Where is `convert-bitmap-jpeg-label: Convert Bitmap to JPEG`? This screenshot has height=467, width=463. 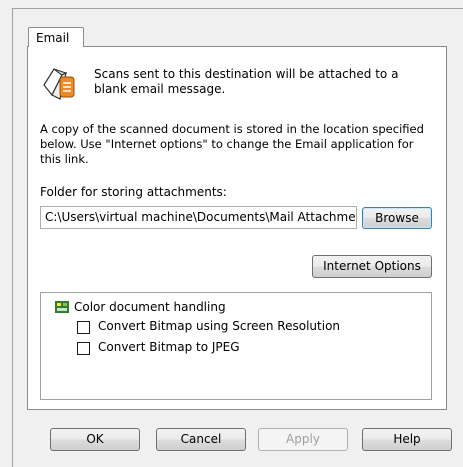
convert-bitmap-jpeg-label: Convert Bitmap to JPEG is located at coordinates (169, 347).